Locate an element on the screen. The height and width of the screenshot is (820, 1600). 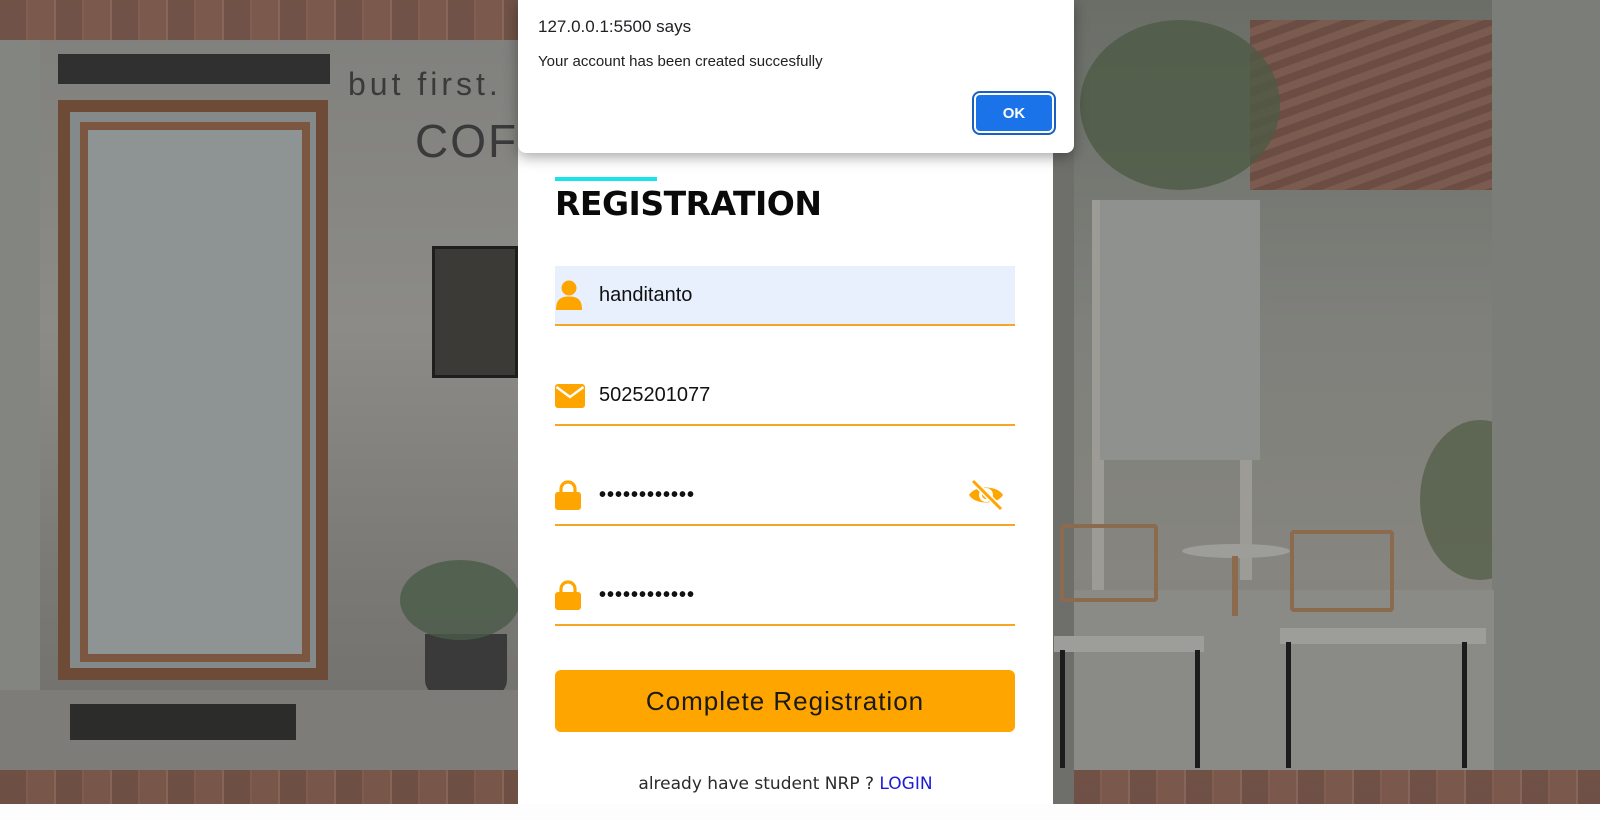
ok-button: OK is located at coordinates (1014, 113).